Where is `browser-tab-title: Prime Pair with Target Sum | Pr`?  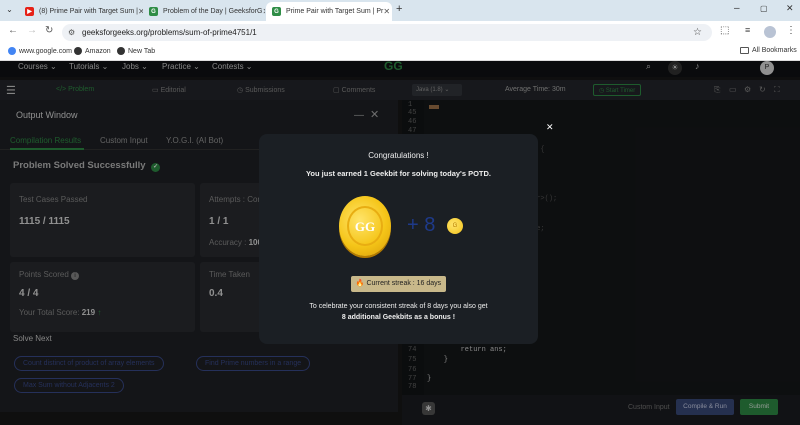 browser-tab-title: Prime Pair with Target Sum | Pr is located at coordinates (335, 11).